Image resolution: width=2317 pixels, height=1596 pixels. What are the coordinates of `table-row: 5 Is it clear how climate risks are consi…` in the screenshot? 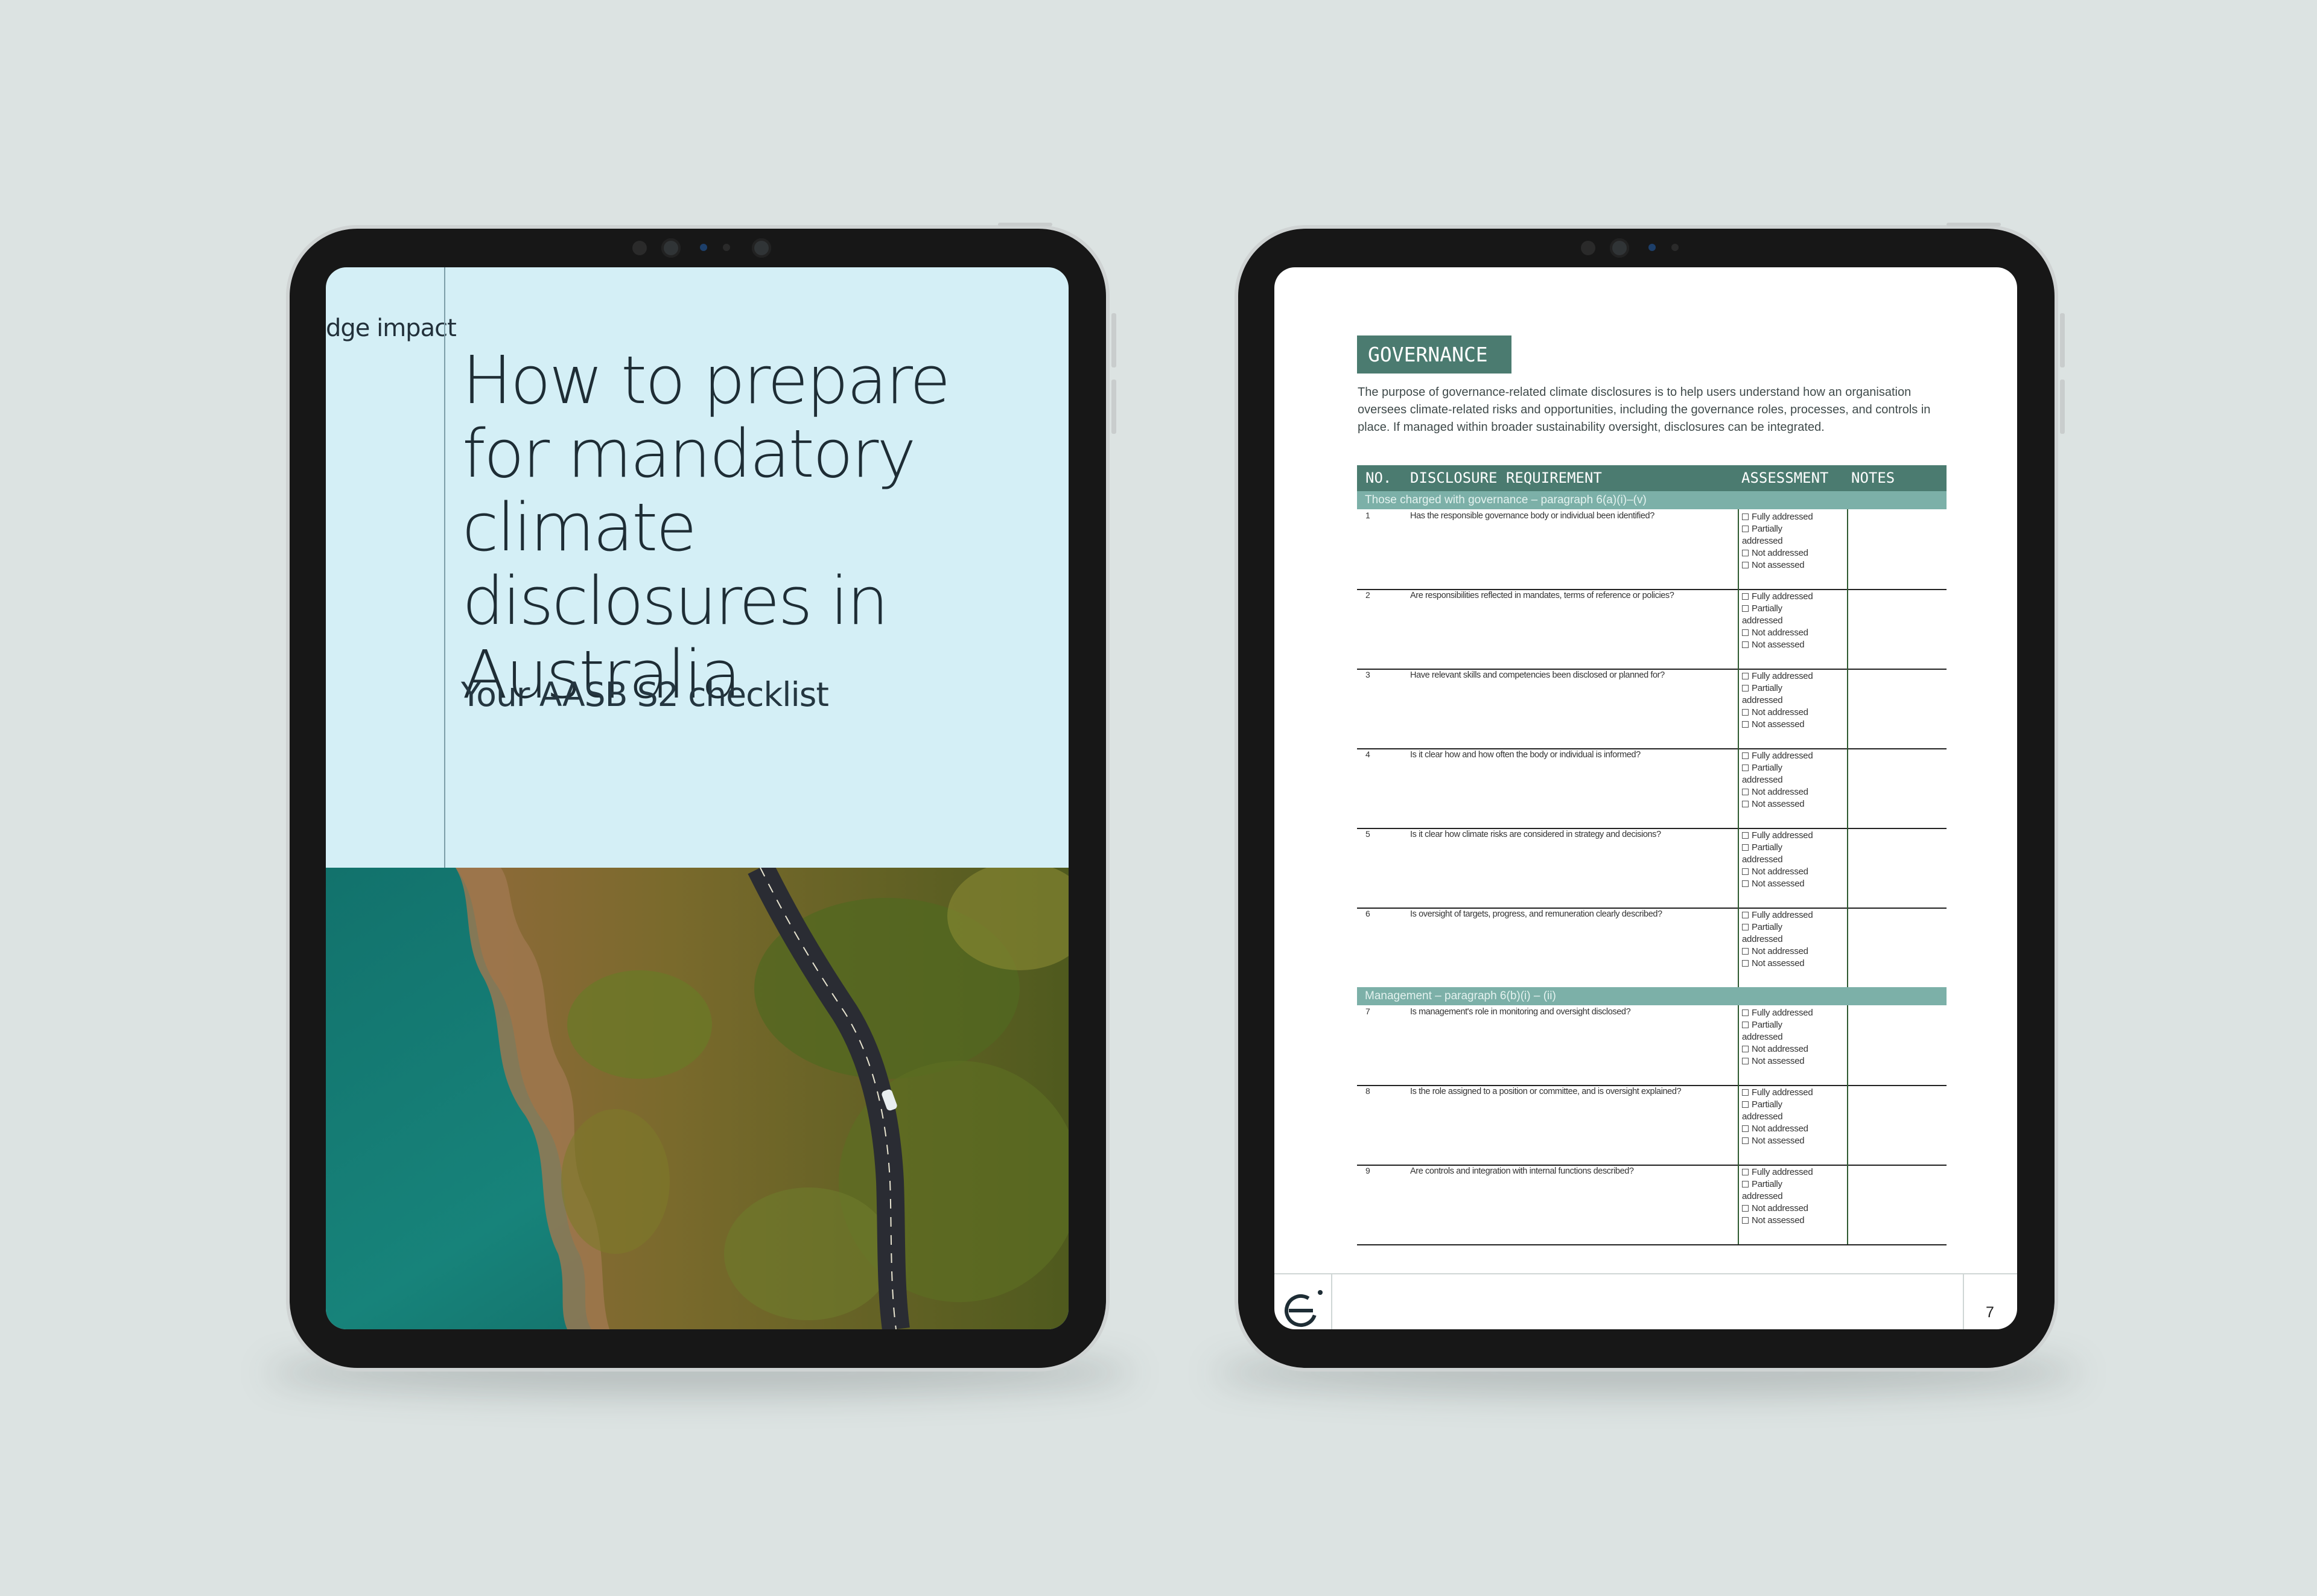 It's located at (1652, 869).